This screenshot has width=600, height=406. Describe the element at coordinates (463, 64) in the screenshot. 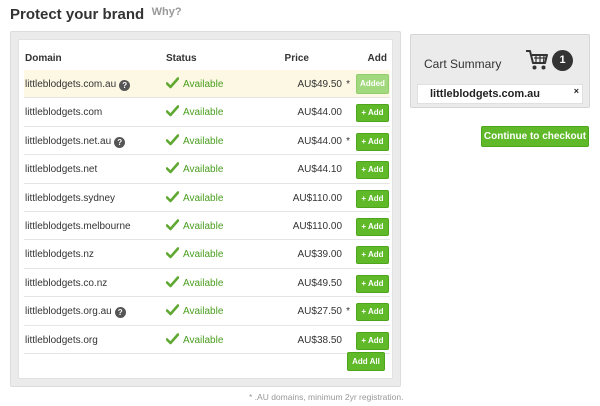

I see `cart-summary-title: Cart Summary` at that location.